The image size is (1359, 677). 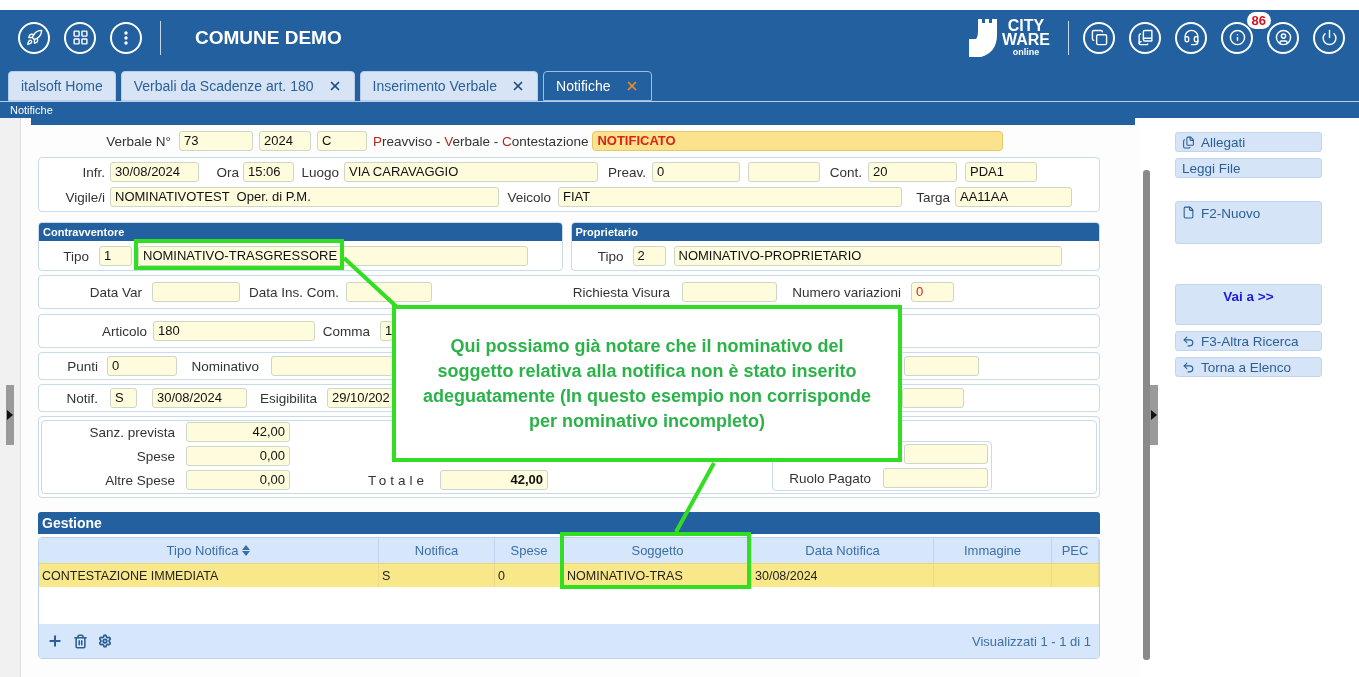 I want to click on legend-text: Preavviso - Verbale - Contestazione, so click(x=481, y=141).